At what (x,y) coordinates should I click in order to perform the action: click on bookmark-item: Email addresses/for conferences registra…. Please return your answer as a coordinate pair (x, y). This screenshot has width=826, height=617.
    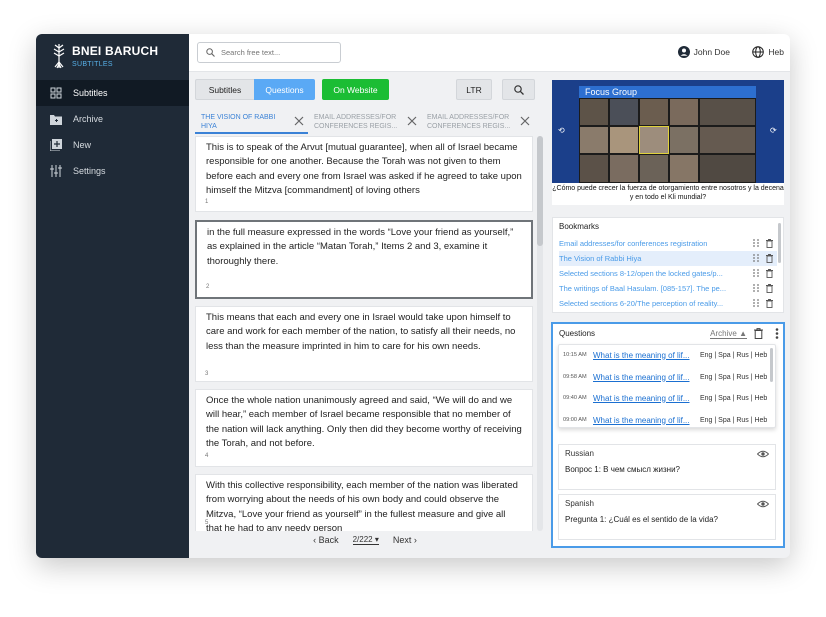
    Looking at the image, I should click on (668, 243).